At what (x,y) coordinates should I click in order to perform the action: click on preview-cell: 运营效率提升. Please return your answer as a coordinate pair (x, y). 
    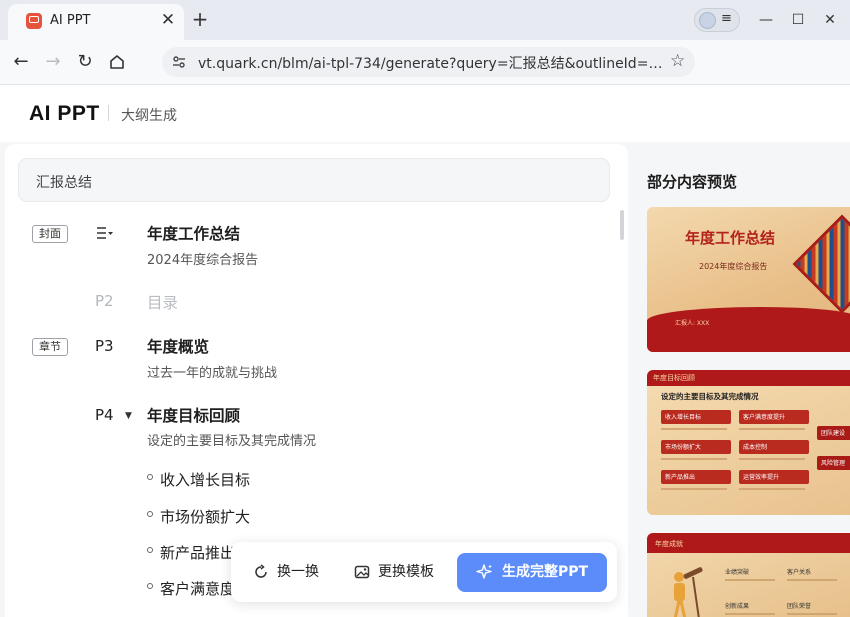
    Looking at the image, I should click on (774, 477).